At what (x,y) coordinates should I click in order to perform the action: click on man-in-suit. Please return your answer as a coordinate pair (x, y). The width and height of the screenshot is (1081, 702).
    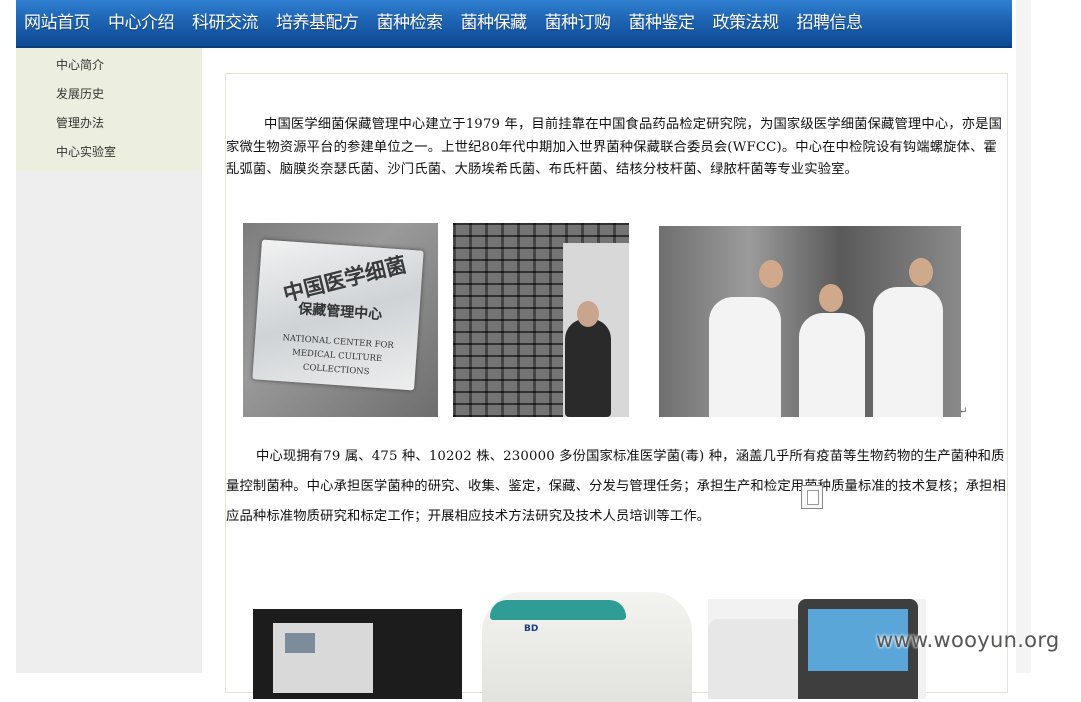
    Looking at the image, I should click on (588, 368).